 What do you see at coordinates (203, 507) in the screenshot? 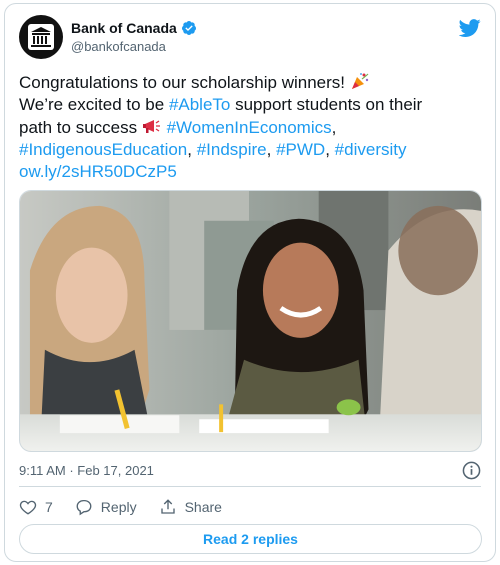
I see `share-label: Share` at bounding box center [203, 507].